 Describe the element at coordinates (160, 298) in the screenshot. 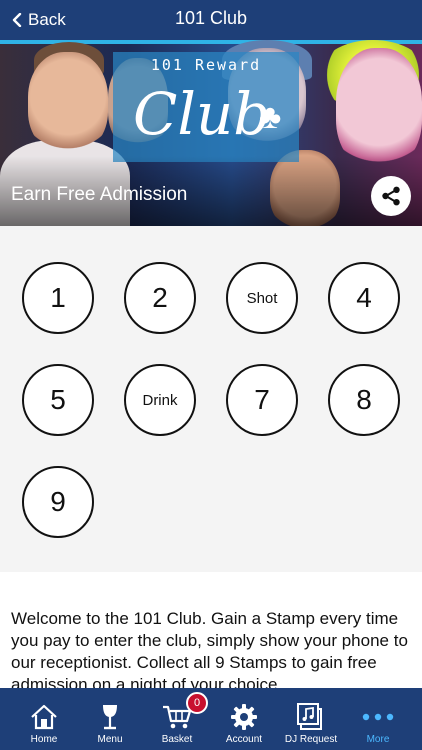

I see `stamp-2: 2` at that location.